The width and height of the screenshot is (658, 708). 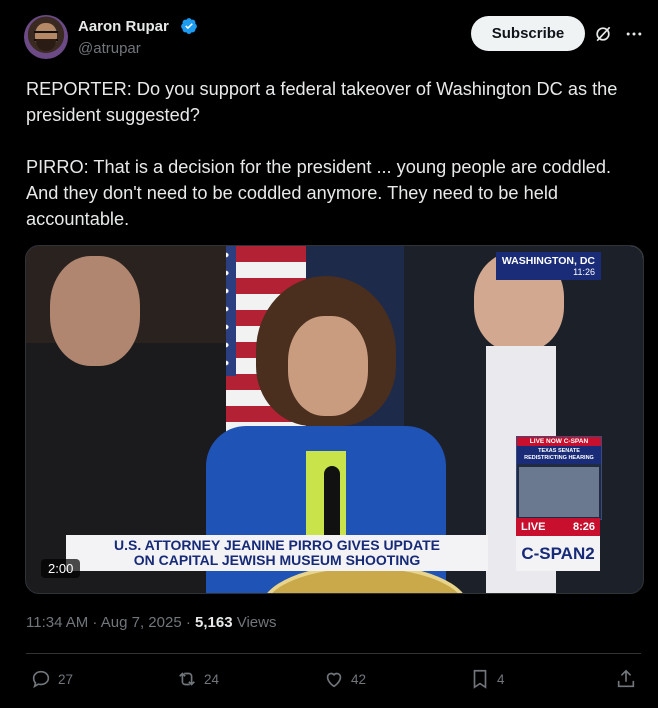 I want to click on reply-icon, so click(x=41, y=679).